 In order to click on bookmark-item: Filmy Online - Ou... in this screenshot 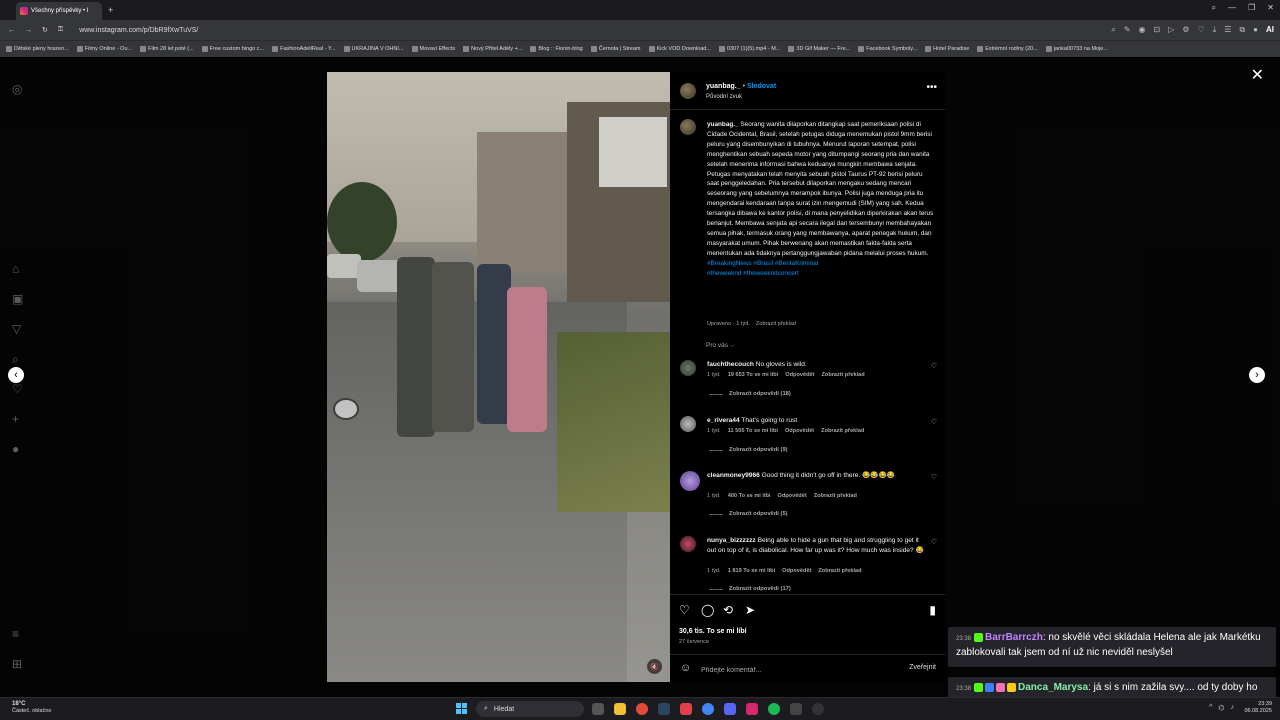, I will do `click(104, 49)`.